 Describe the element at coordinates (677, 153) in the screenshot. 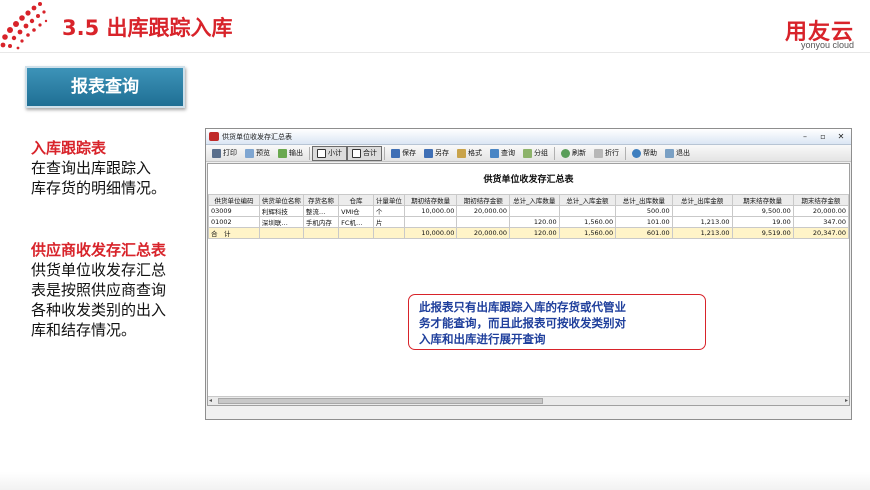

I see `exit-button: 退出` at that location.